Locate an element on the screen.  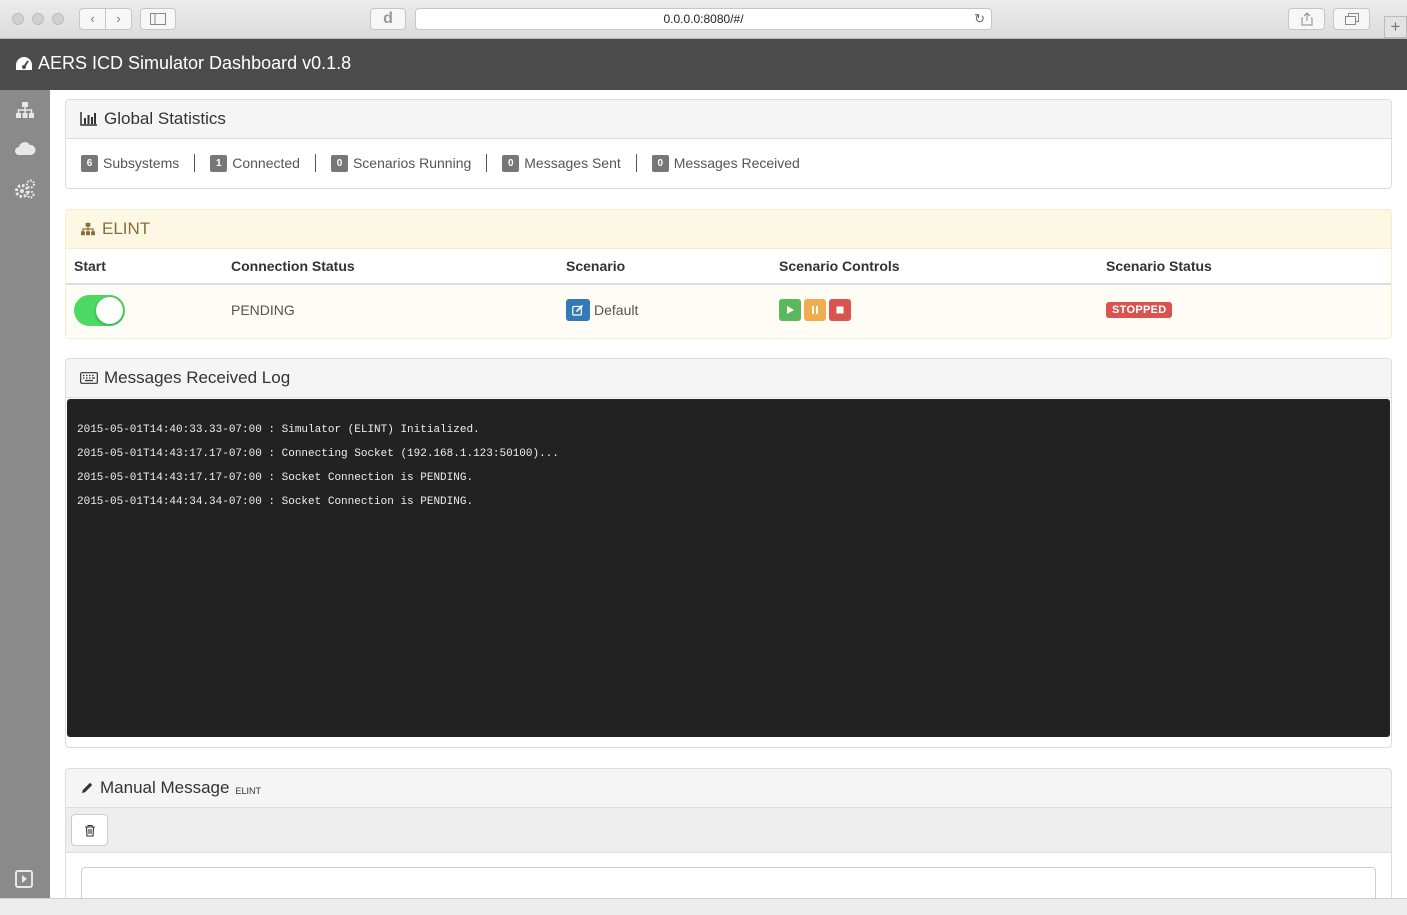
sidebar-toggle-button is located at coordinates (158, 19).